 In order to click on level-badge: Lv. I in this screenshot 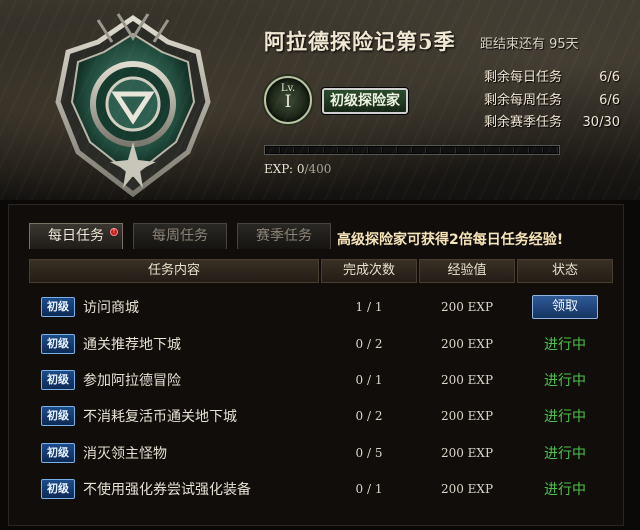, I will do `click(288, 100)`.